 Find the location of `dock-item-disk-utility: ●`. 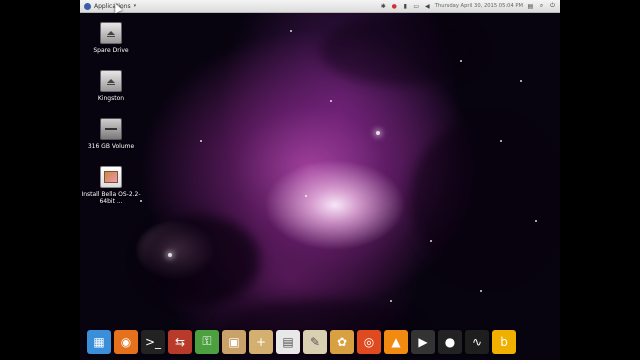

dock-item-disk-utility: ● is located at coordinates (450, 341).